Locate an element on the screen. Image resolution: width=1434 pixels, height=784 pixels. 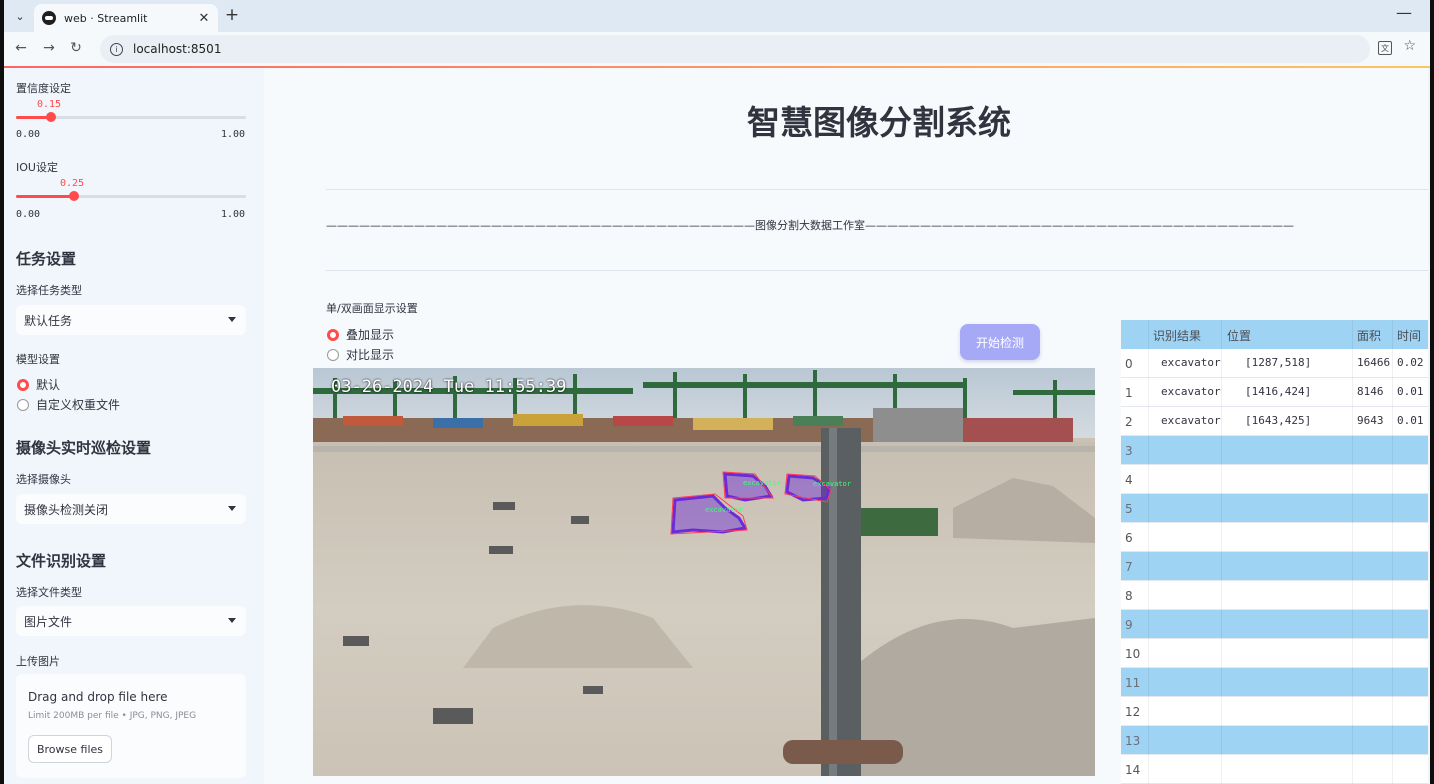
close-tab-icon: ✕ is located at coordinates (204, 18).